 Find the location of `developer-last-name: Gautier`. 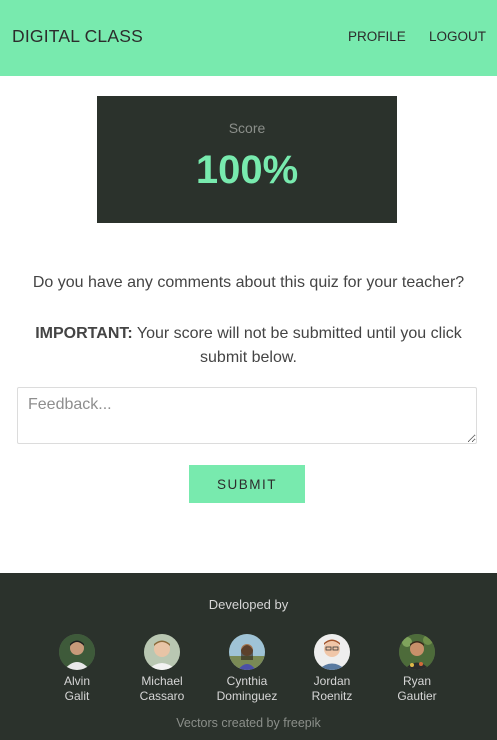

developer-last-name: Gautier is located at coordinates (417, 696).